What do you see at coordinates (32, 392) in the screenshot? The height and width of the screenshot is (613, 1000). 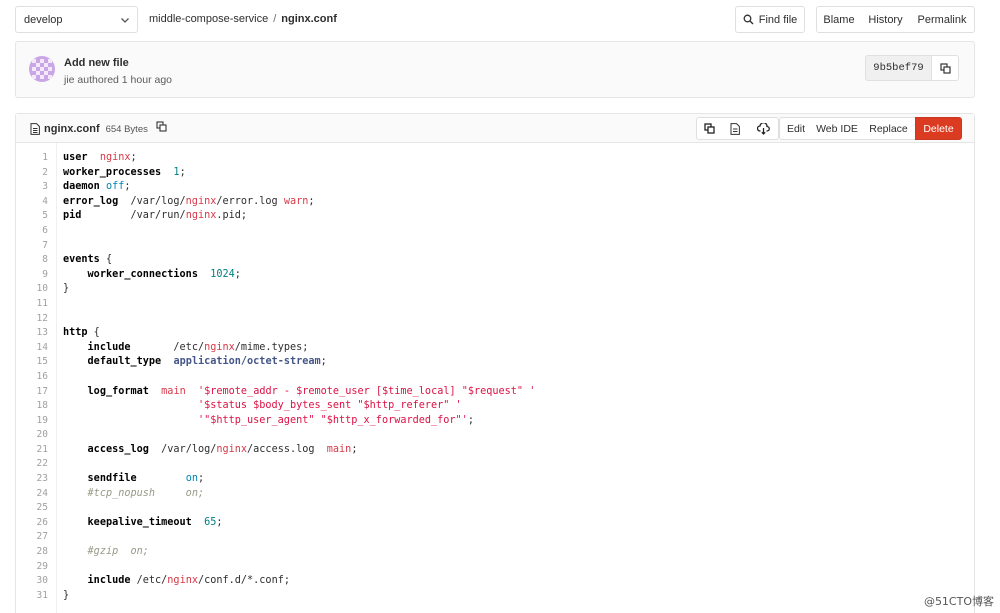 I see `line-number: 17` at bounding box center [32, 392].